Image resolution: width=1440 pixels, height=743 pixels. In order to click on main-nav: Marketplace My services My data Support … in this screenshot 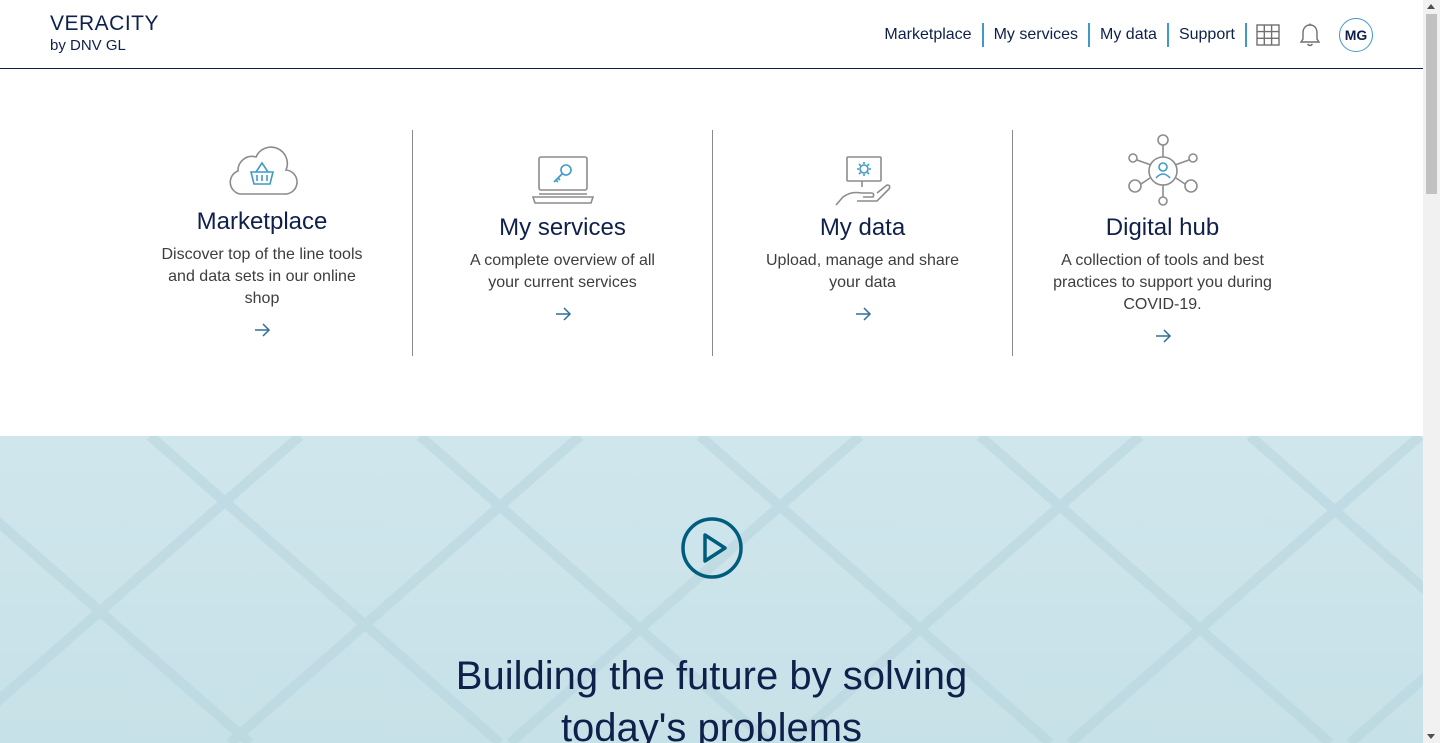, I will do `click(1123, 35)`.